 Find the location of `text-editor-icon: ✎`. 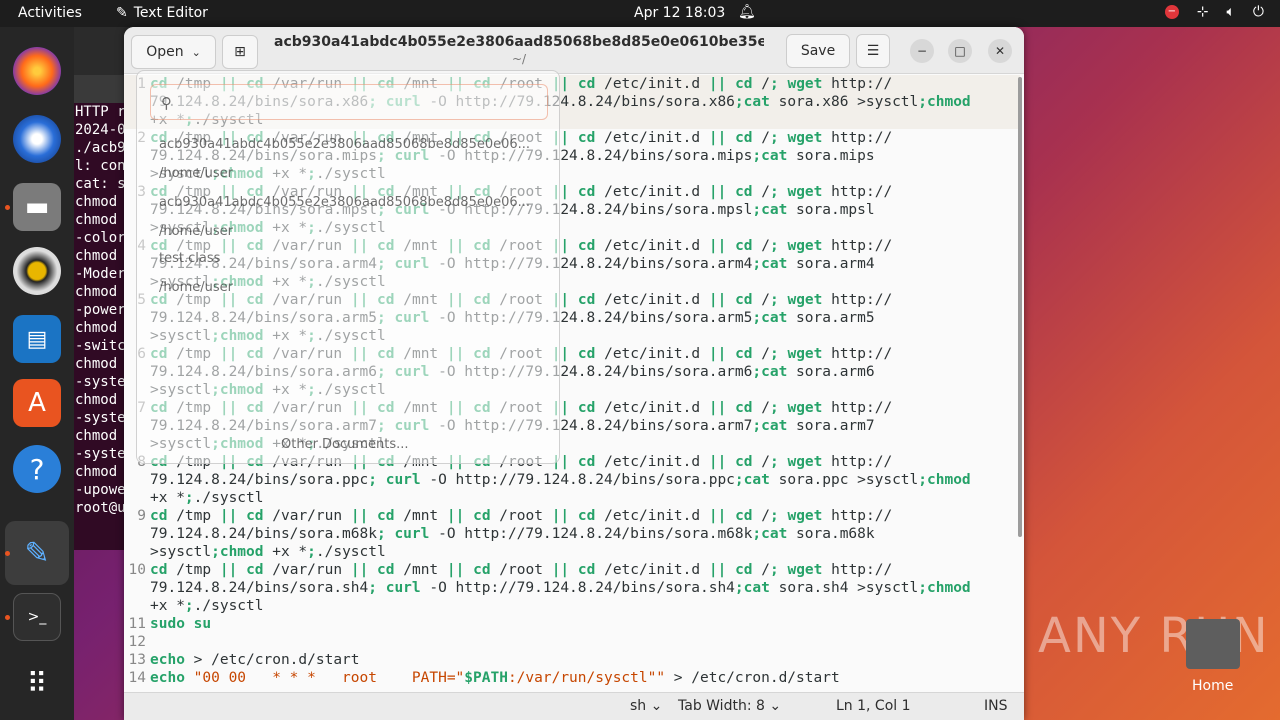

text-editor-icon: ✎ is located at coordinates (122, 13).